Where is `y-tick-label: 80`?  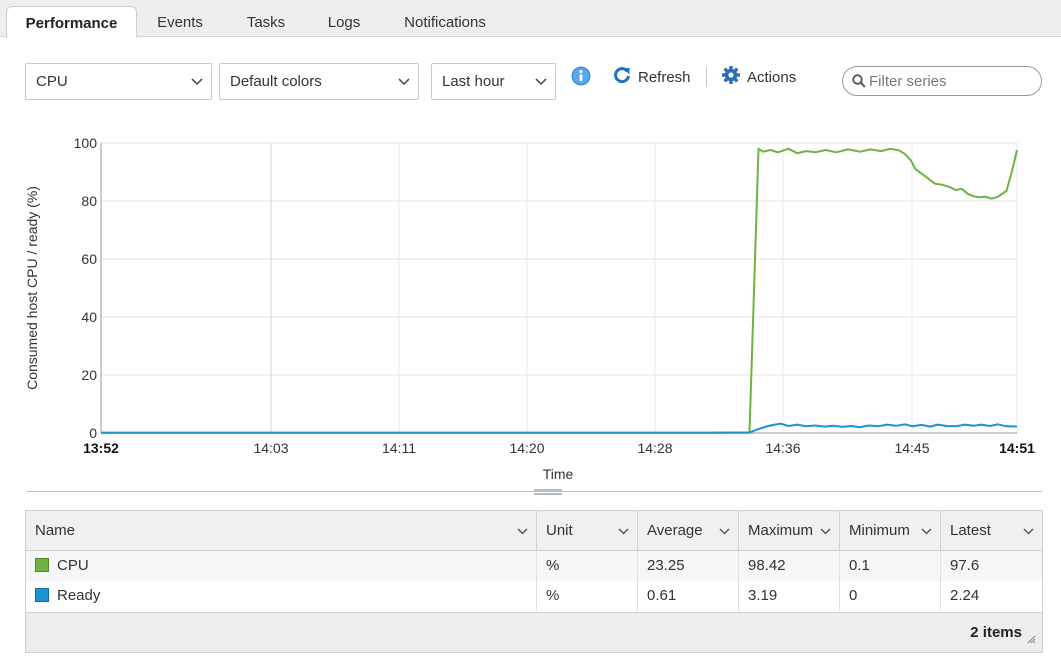
y-tick-label: 80 is located at coordinates (89, 201).